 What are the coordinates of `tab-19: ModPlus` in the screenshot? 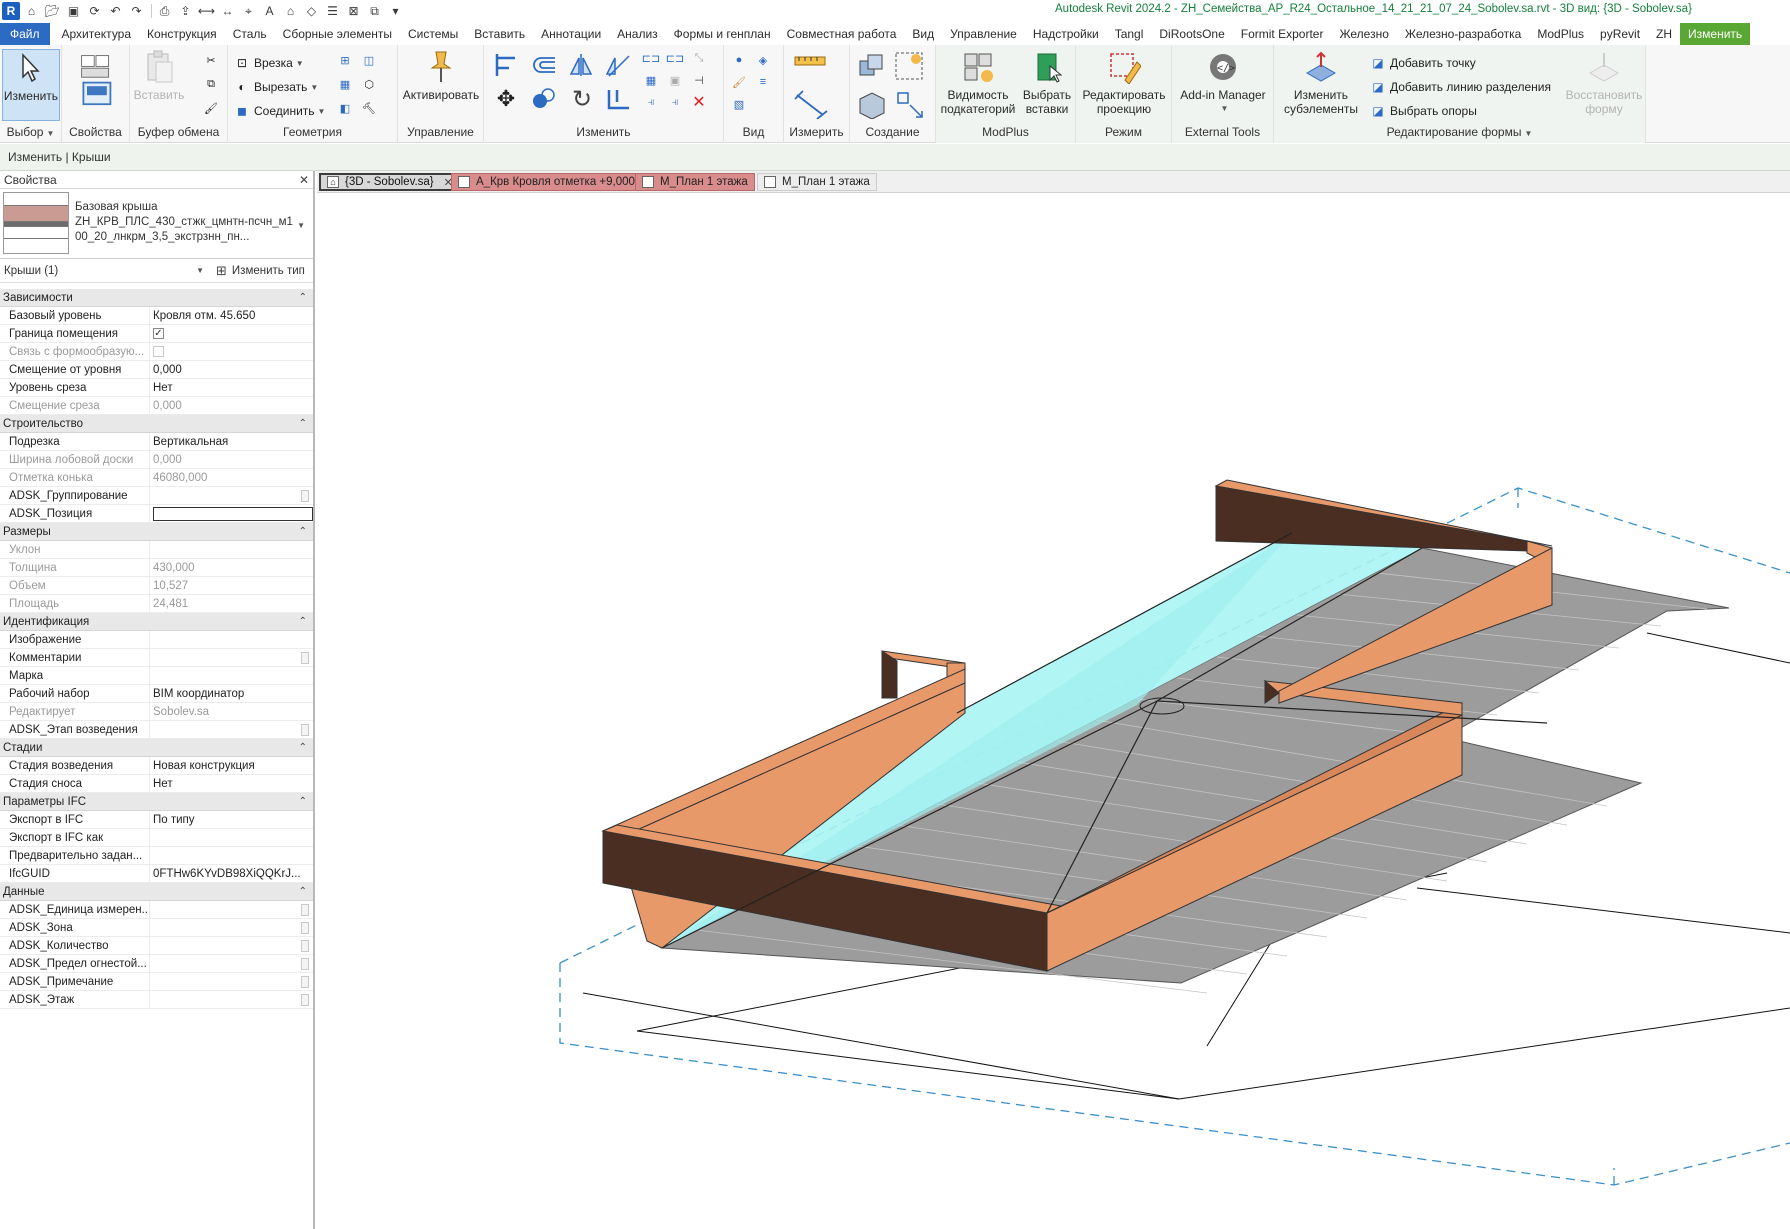 It's located at (1560, 34).